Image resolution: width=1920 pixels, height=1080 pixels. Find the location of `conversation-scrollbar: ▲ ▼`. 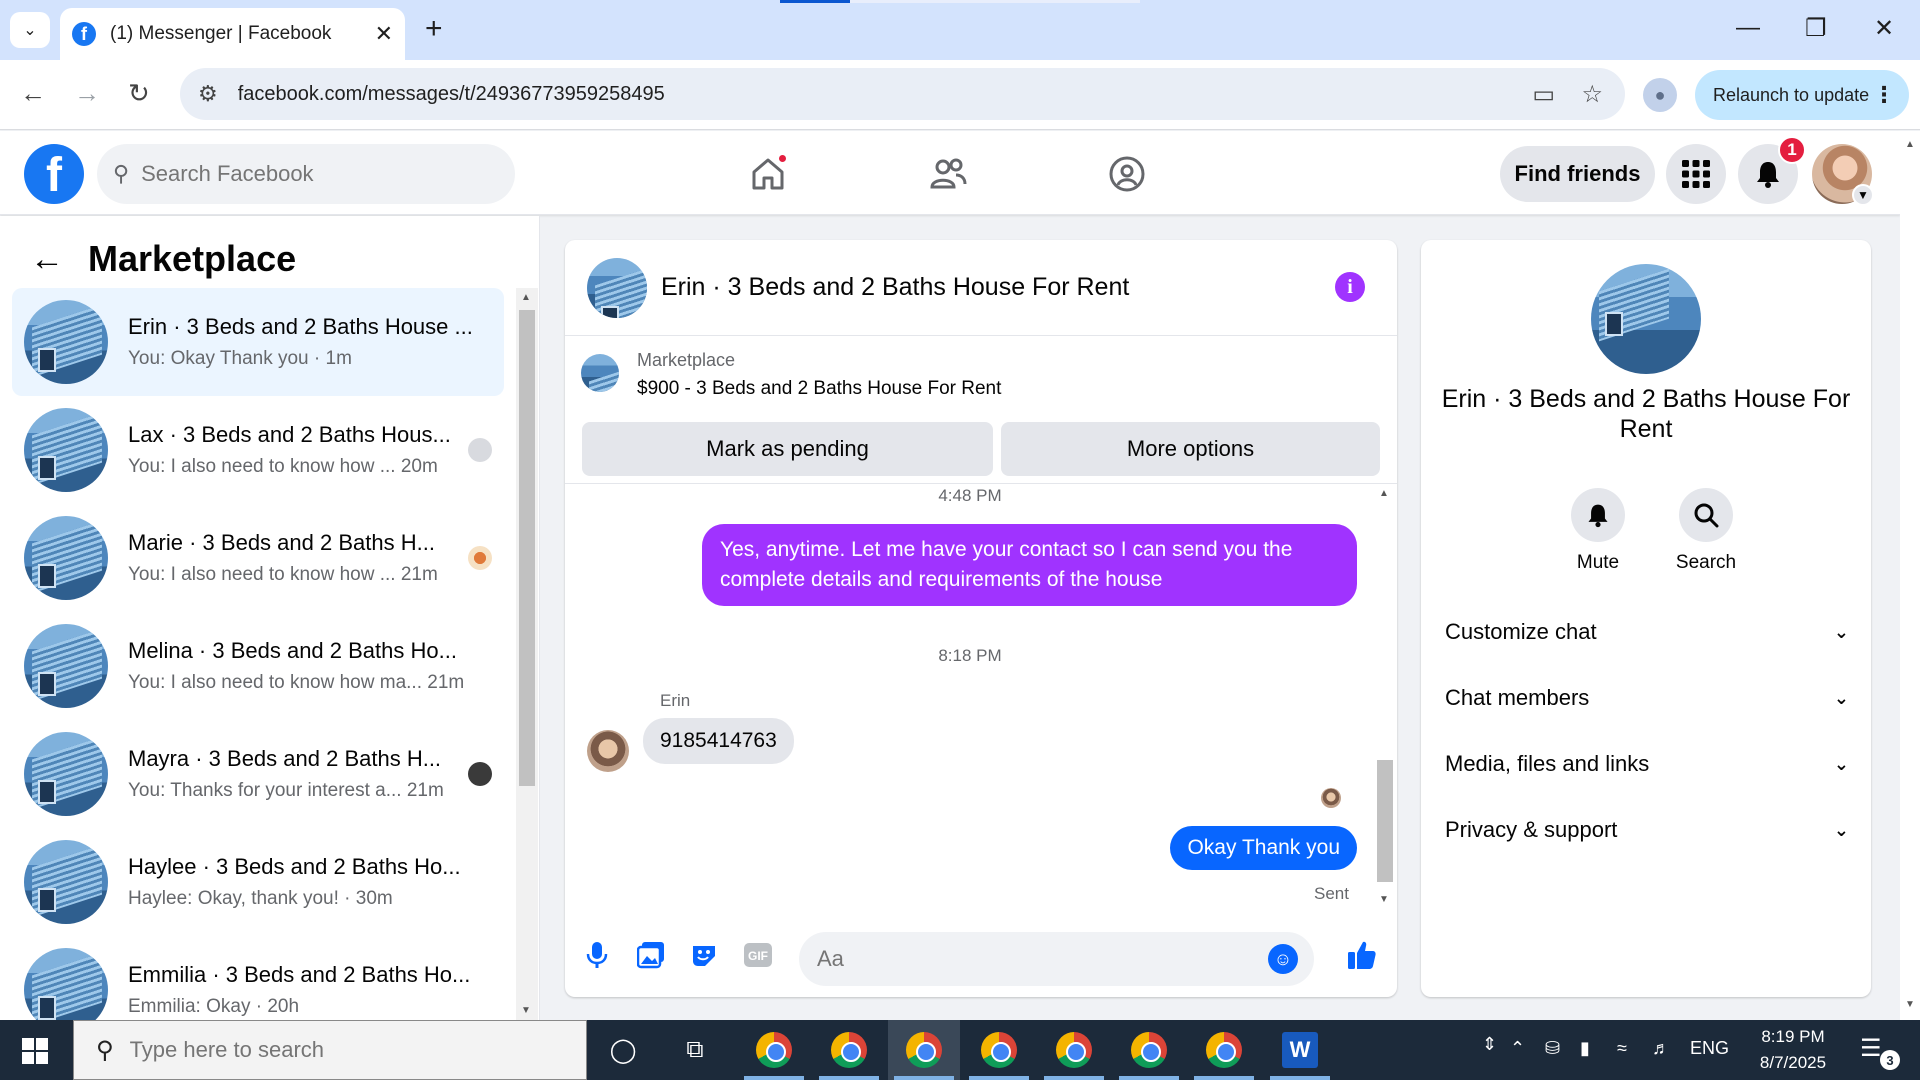

conversation-scrollbar: ▲ ▼ is located at coordinates (527, 654).